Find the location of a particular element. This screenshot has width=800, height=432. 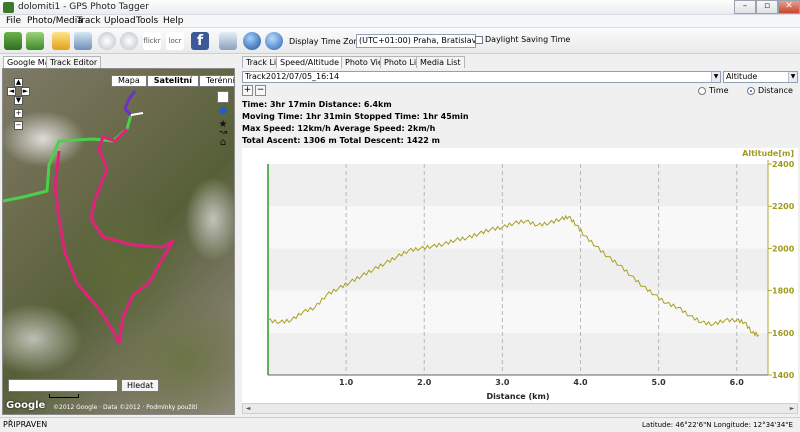

status-text: PŘIPRAVEN is located at coordinates (25, 424).